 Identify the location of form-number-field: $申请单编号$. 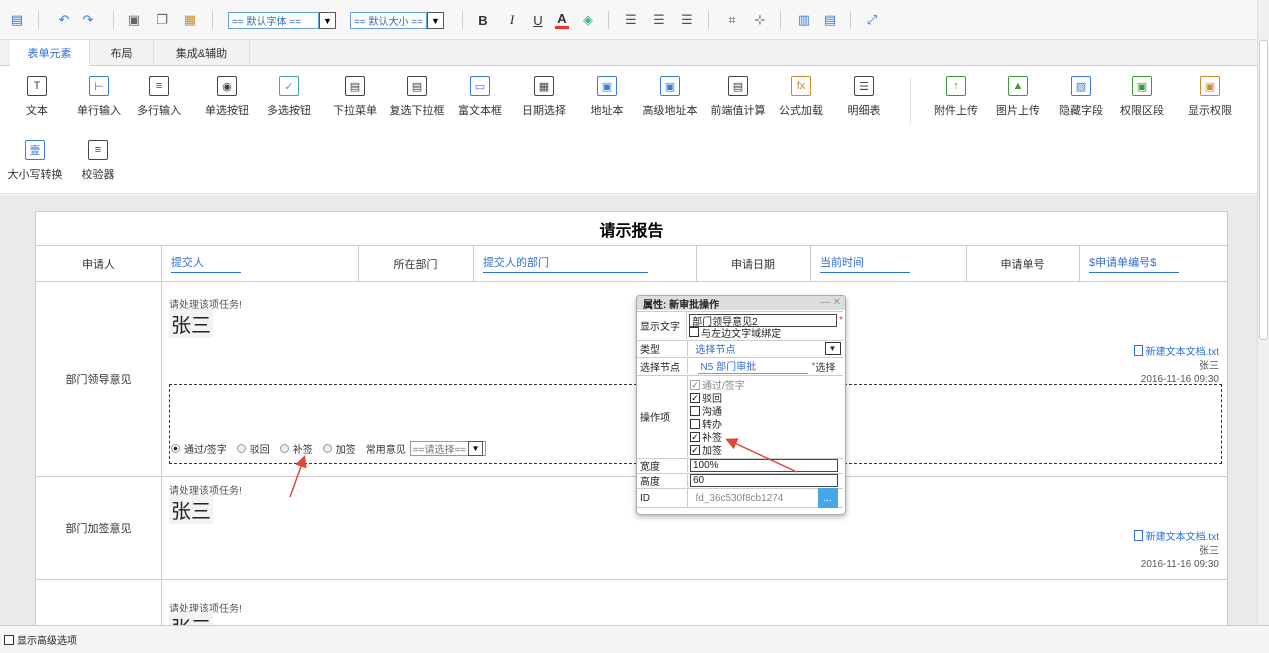
(1154, 263).